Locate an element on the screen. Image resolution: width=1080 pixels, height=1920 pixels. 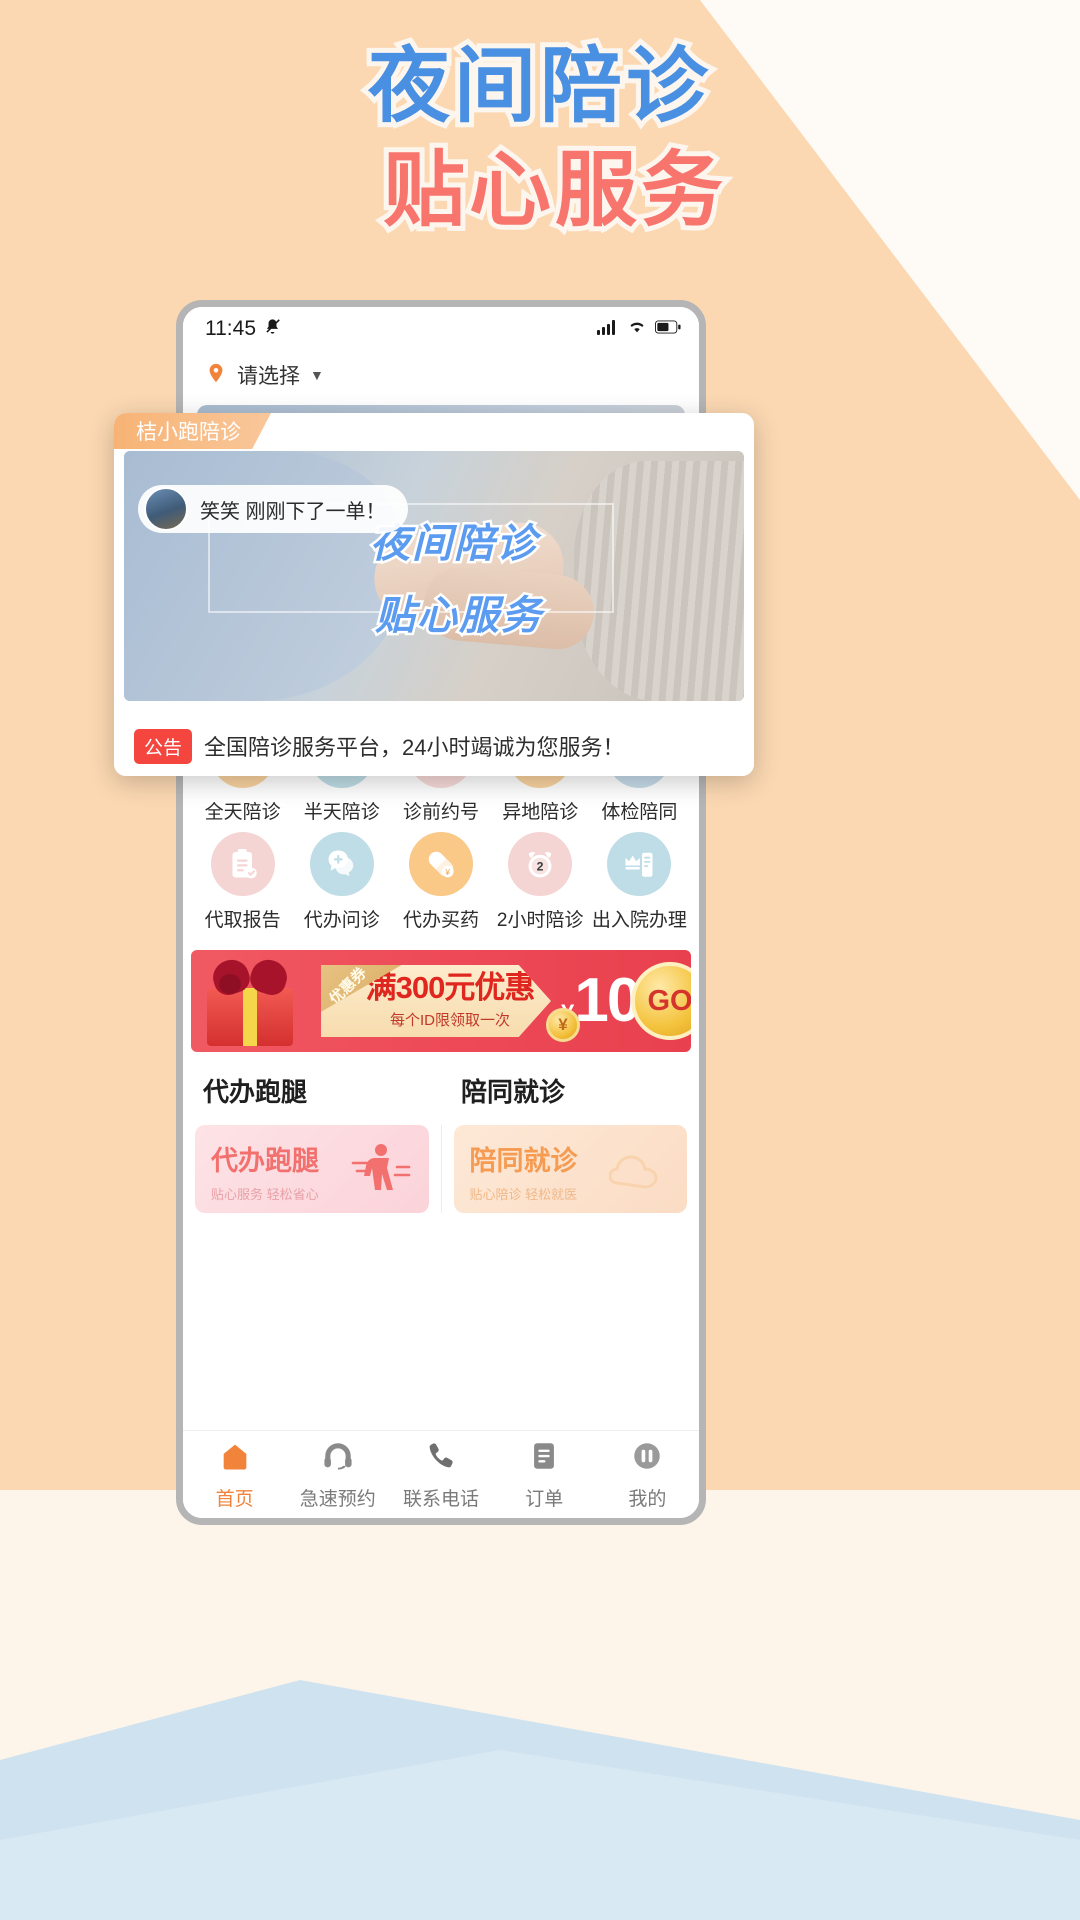
service-label: 出入院办理 is located at coordinates (639, 920).